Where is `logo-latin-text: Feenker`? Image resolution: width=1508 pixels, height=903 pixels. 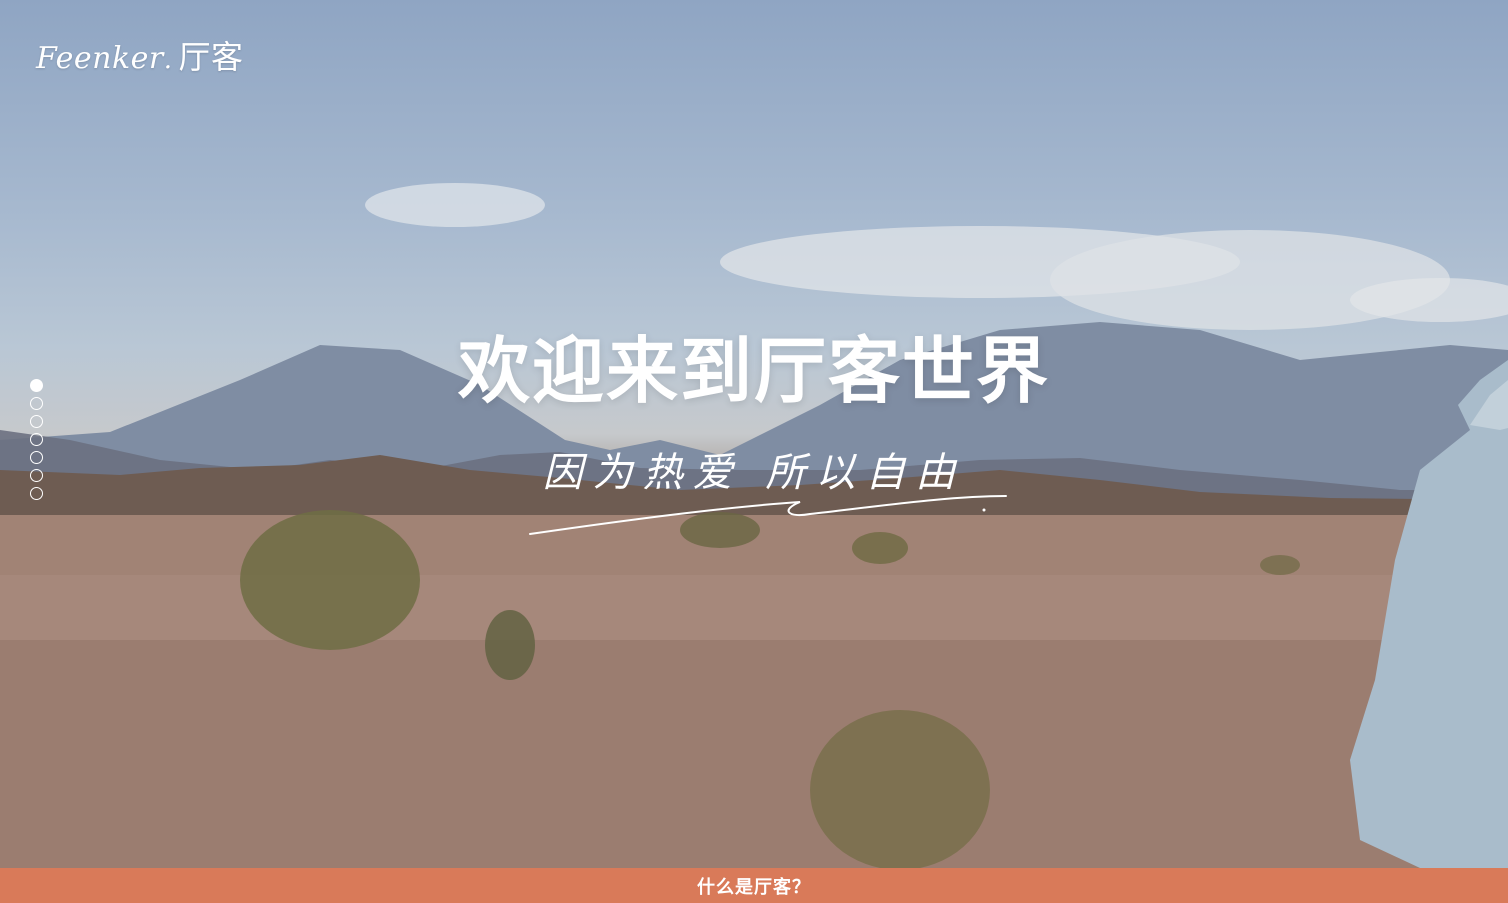 logo-latin-text: Feenker is located at coordinates (100, 58).